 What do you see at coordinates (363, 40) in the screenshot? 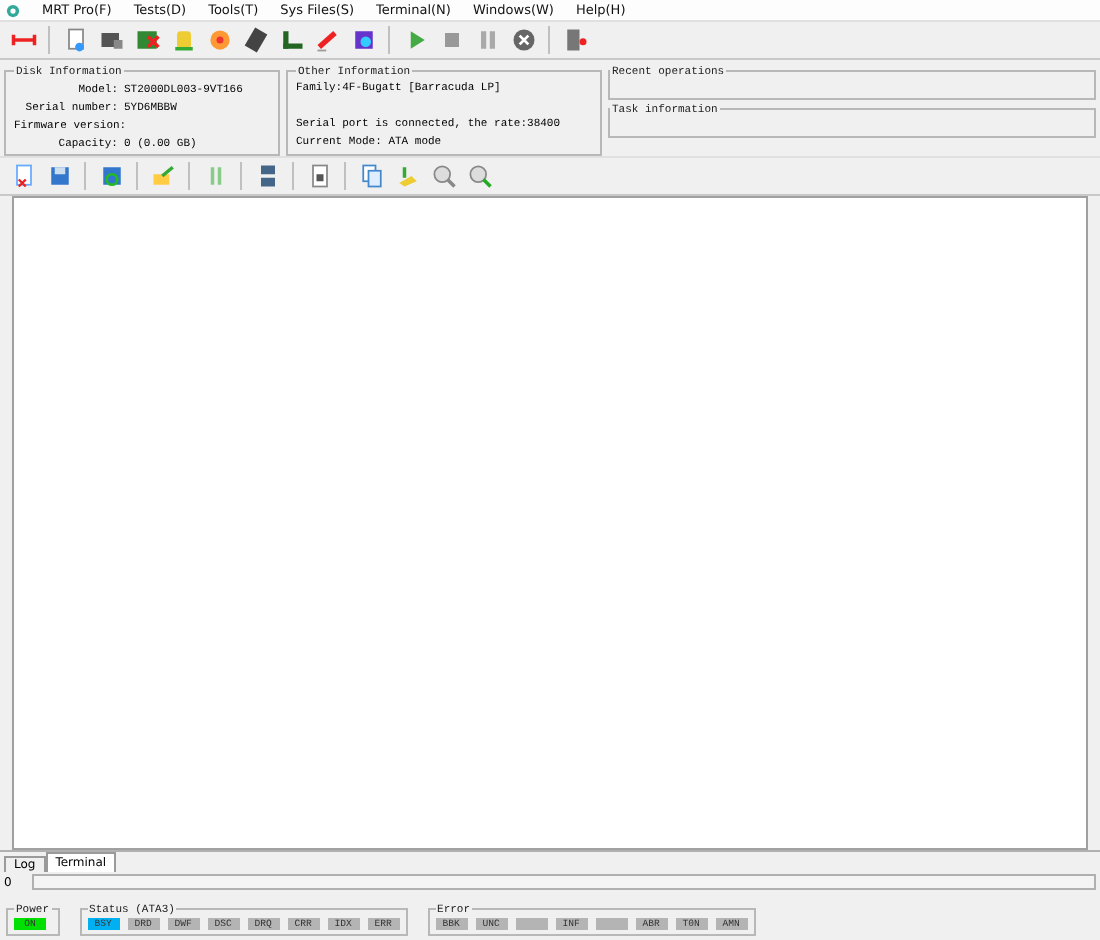
I see `cube-icon` at bounding box center [363, 40].